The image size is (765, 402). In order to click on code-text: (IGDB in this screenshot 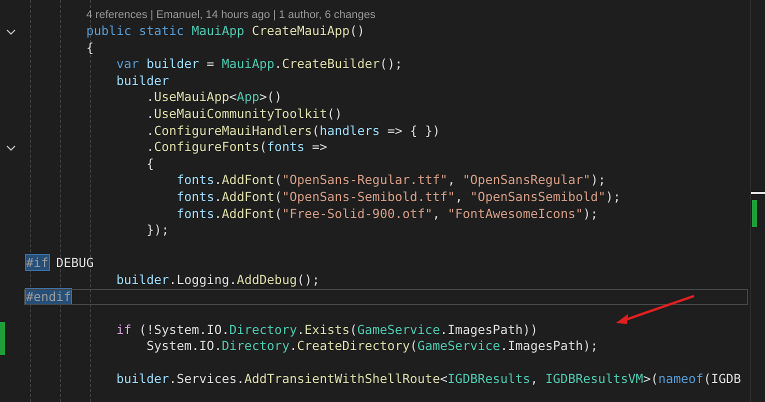, I will do `click(722, 378)`.